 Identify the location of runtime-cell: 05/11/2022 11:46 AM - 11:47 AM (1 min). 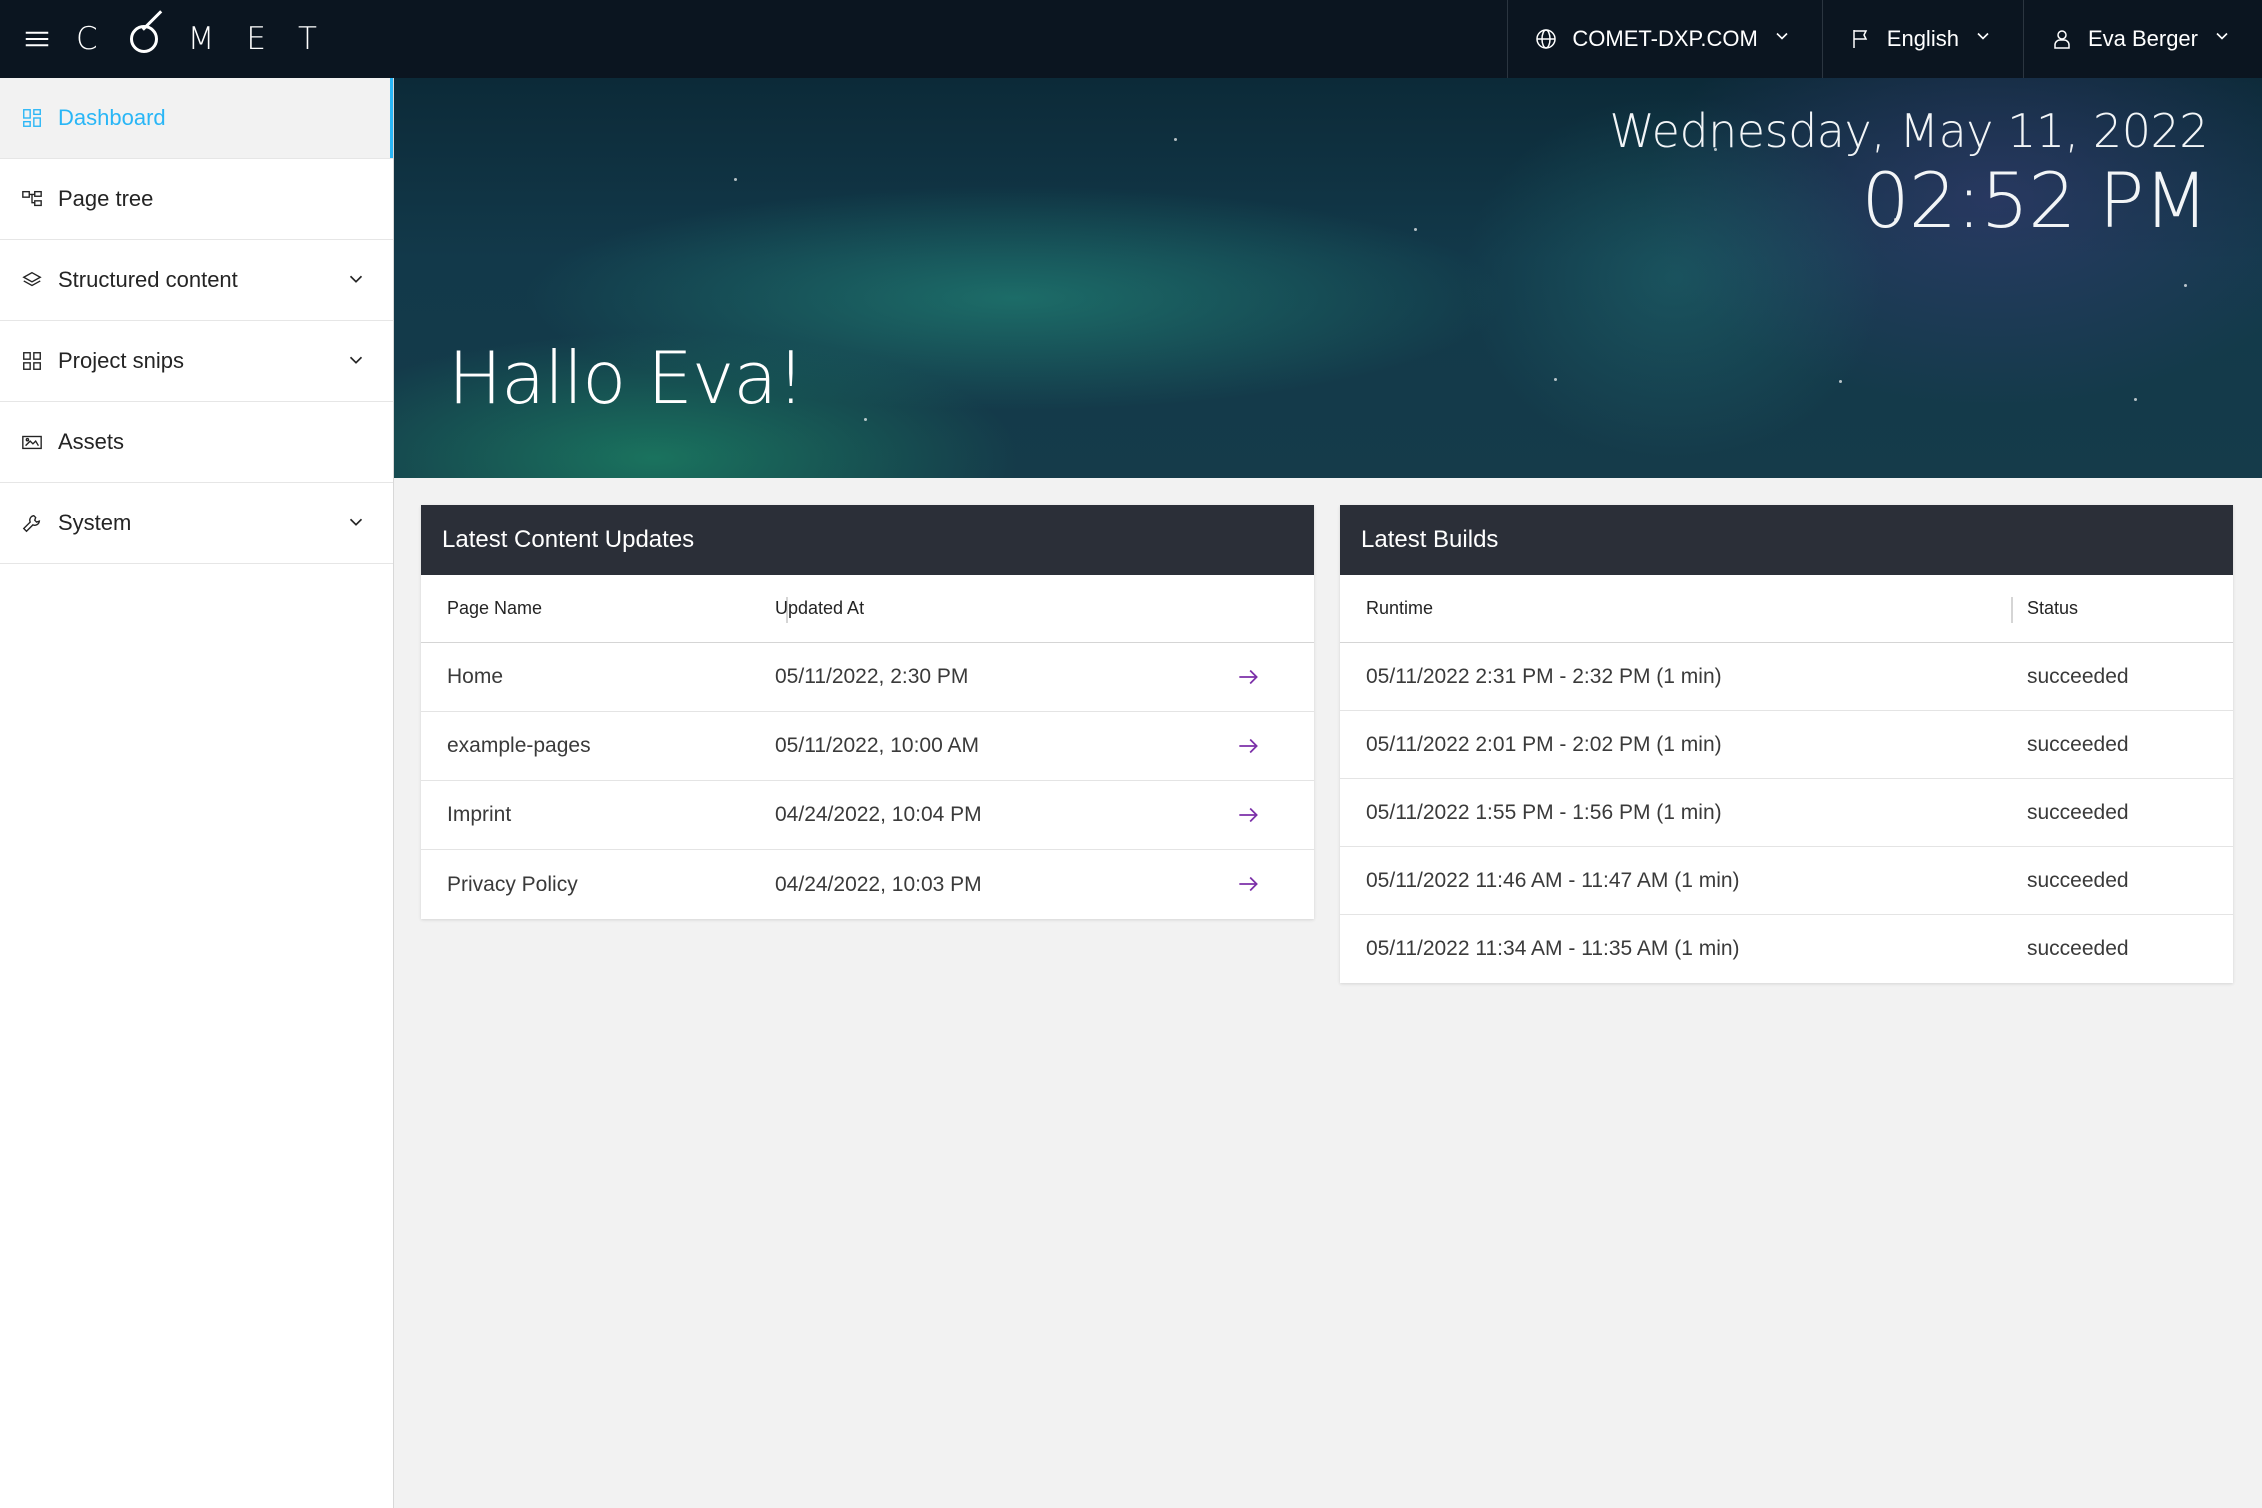
(1553, 880).